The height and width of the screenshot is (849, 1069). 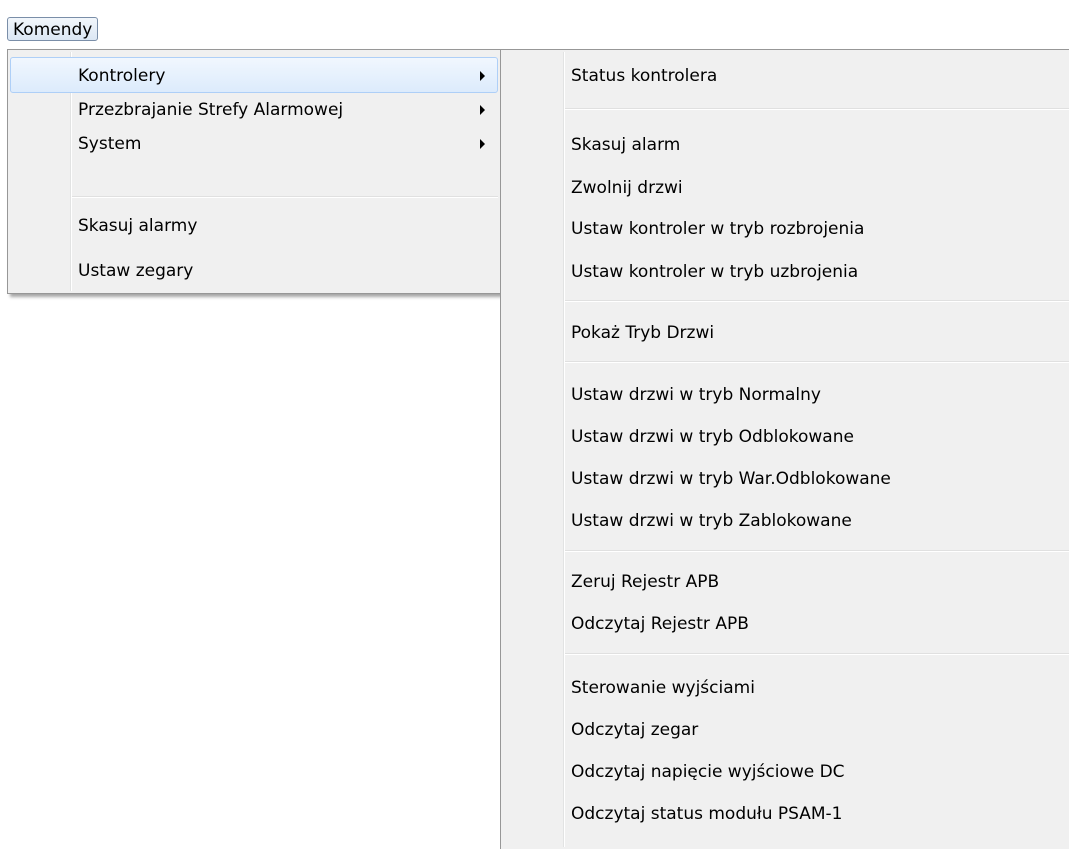 What do you see at coordinates (53, 29) in the screenshot?
I see `menu-komendy: Komendy` at bounding box center [53, 29].